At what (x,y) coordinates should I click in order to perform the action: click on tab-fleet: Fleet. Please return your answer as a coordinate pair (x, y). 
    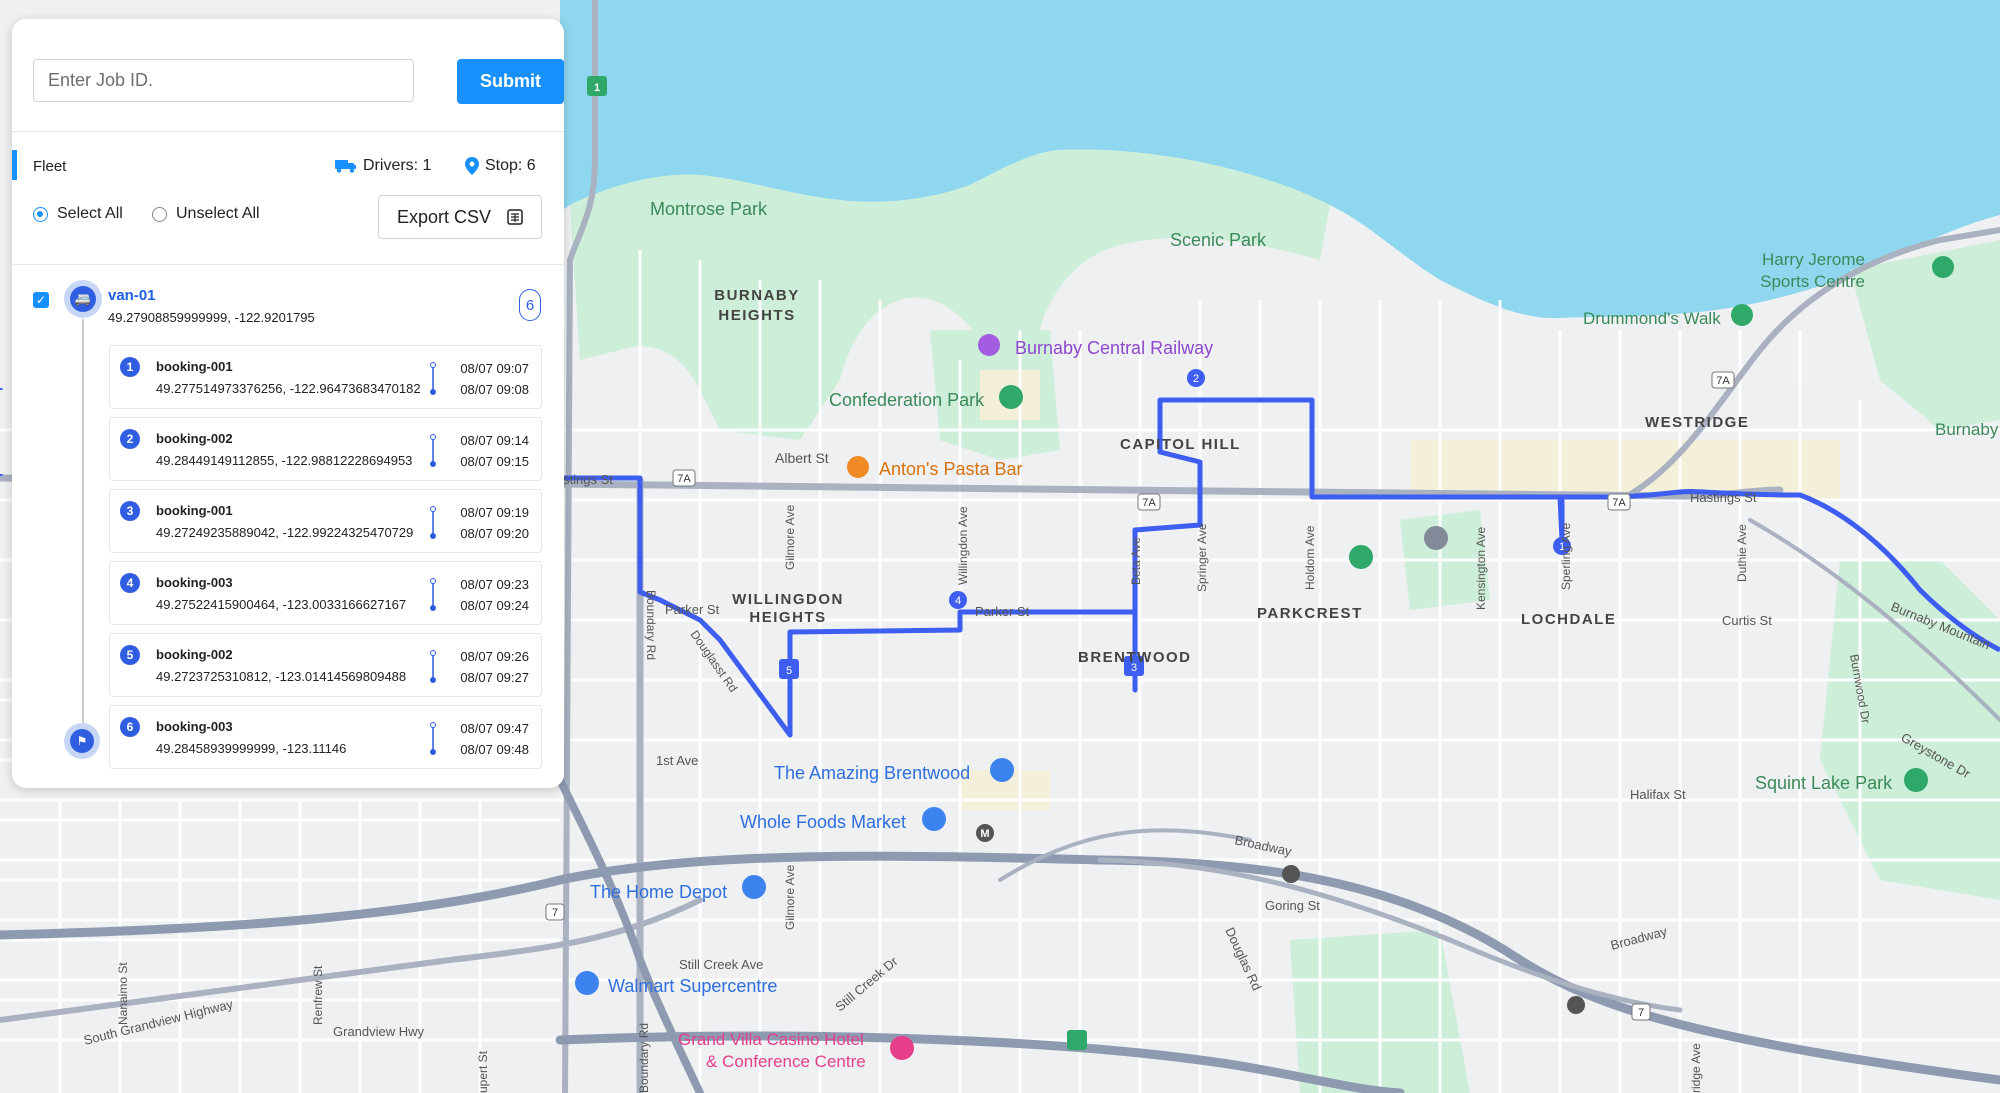
    Looking at the image, I should click on (49, 166).